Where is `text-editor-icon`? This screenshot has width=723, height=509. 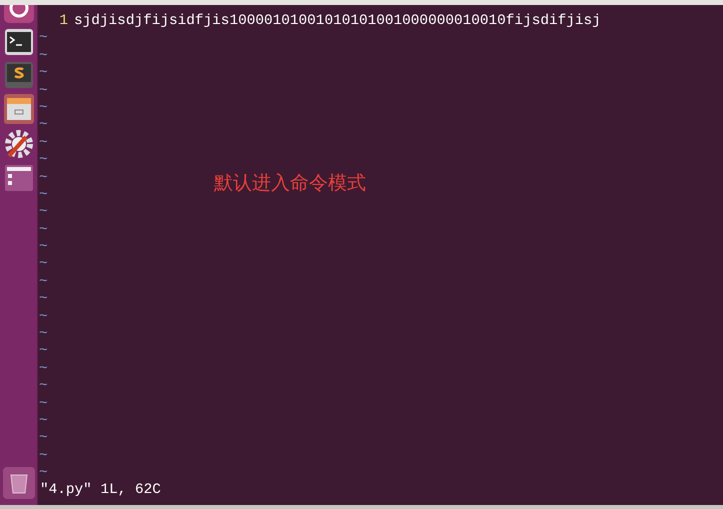
text-editor-icon is located at coordinates (19, 75).